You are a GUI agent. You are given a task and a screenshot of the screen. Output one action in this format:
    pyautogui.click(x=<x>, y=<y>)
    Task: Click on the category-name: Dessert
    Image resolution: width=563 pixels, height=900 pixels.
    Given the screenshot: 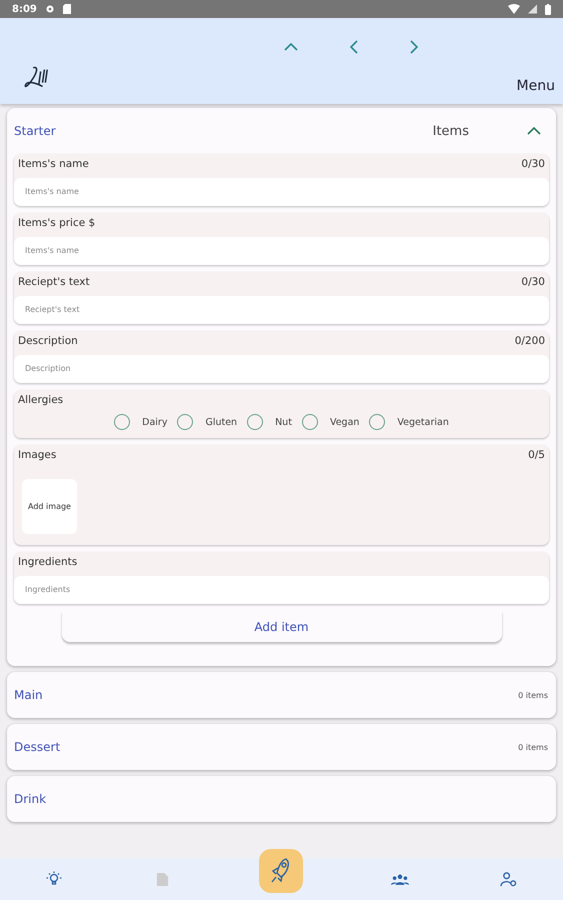 What is the action you would take?
    pyautogui.click(x=37, y=747)
    